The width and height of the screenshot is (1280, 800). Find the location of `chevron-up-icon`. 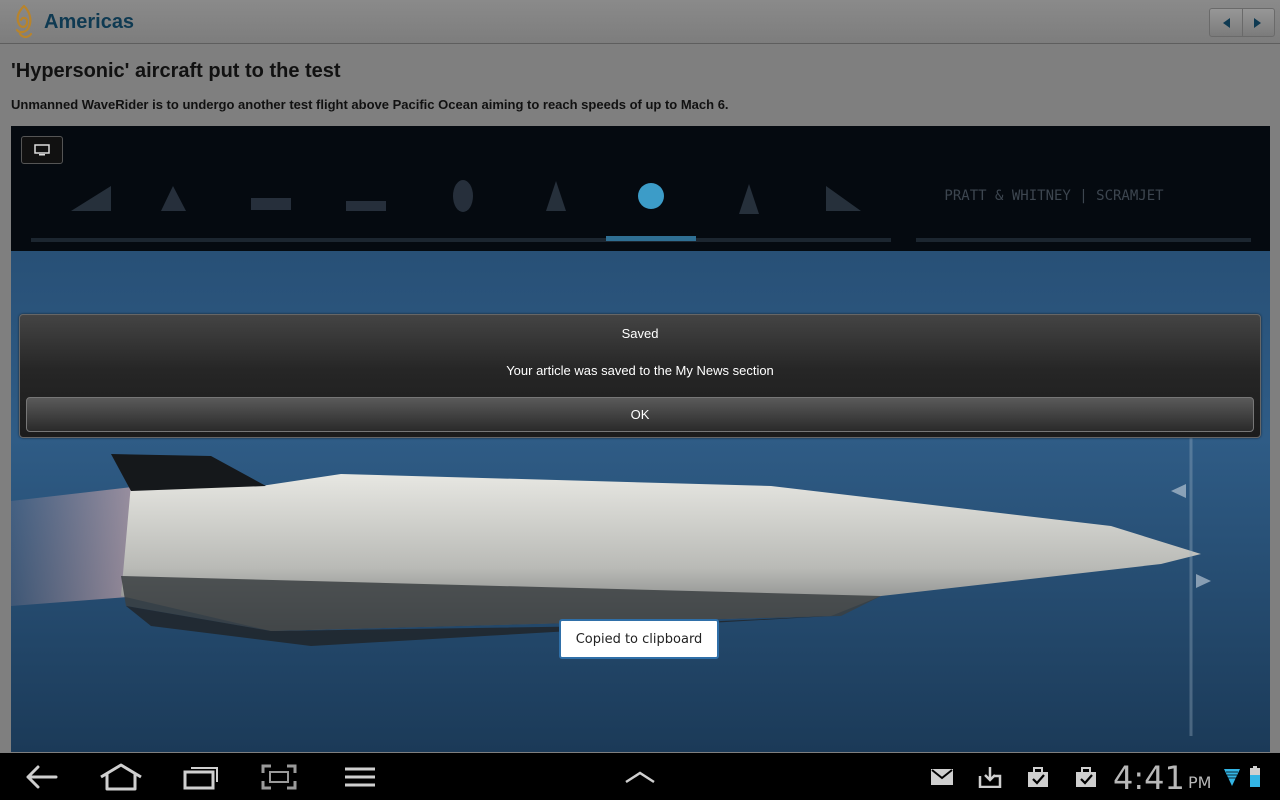

chevron-up-icon is located at coordinates (640, 777).